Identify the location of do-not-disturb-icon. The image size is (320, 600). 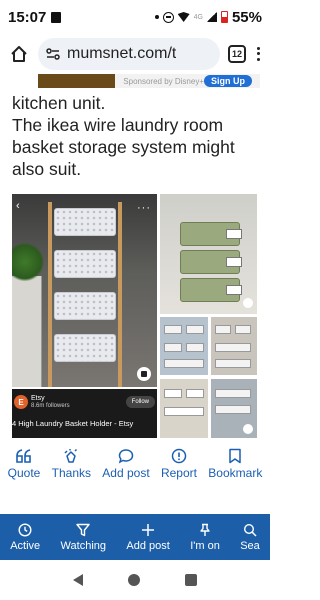
(168, 17).